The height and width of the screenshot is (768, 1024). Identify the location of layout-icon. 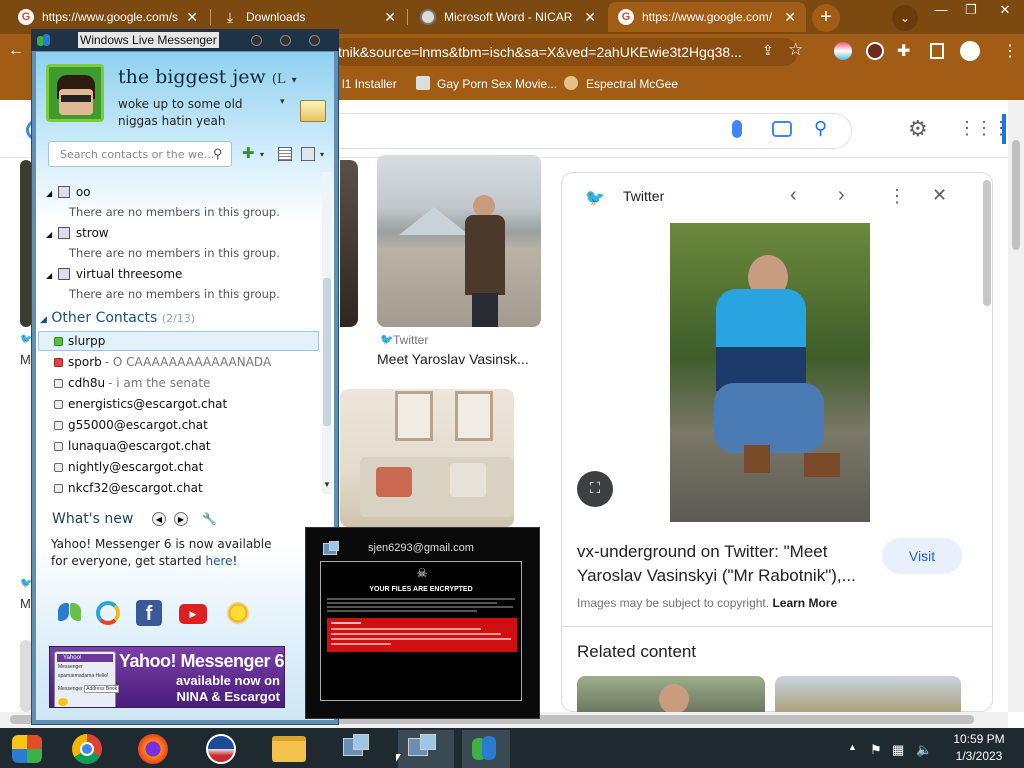
(285, 154).